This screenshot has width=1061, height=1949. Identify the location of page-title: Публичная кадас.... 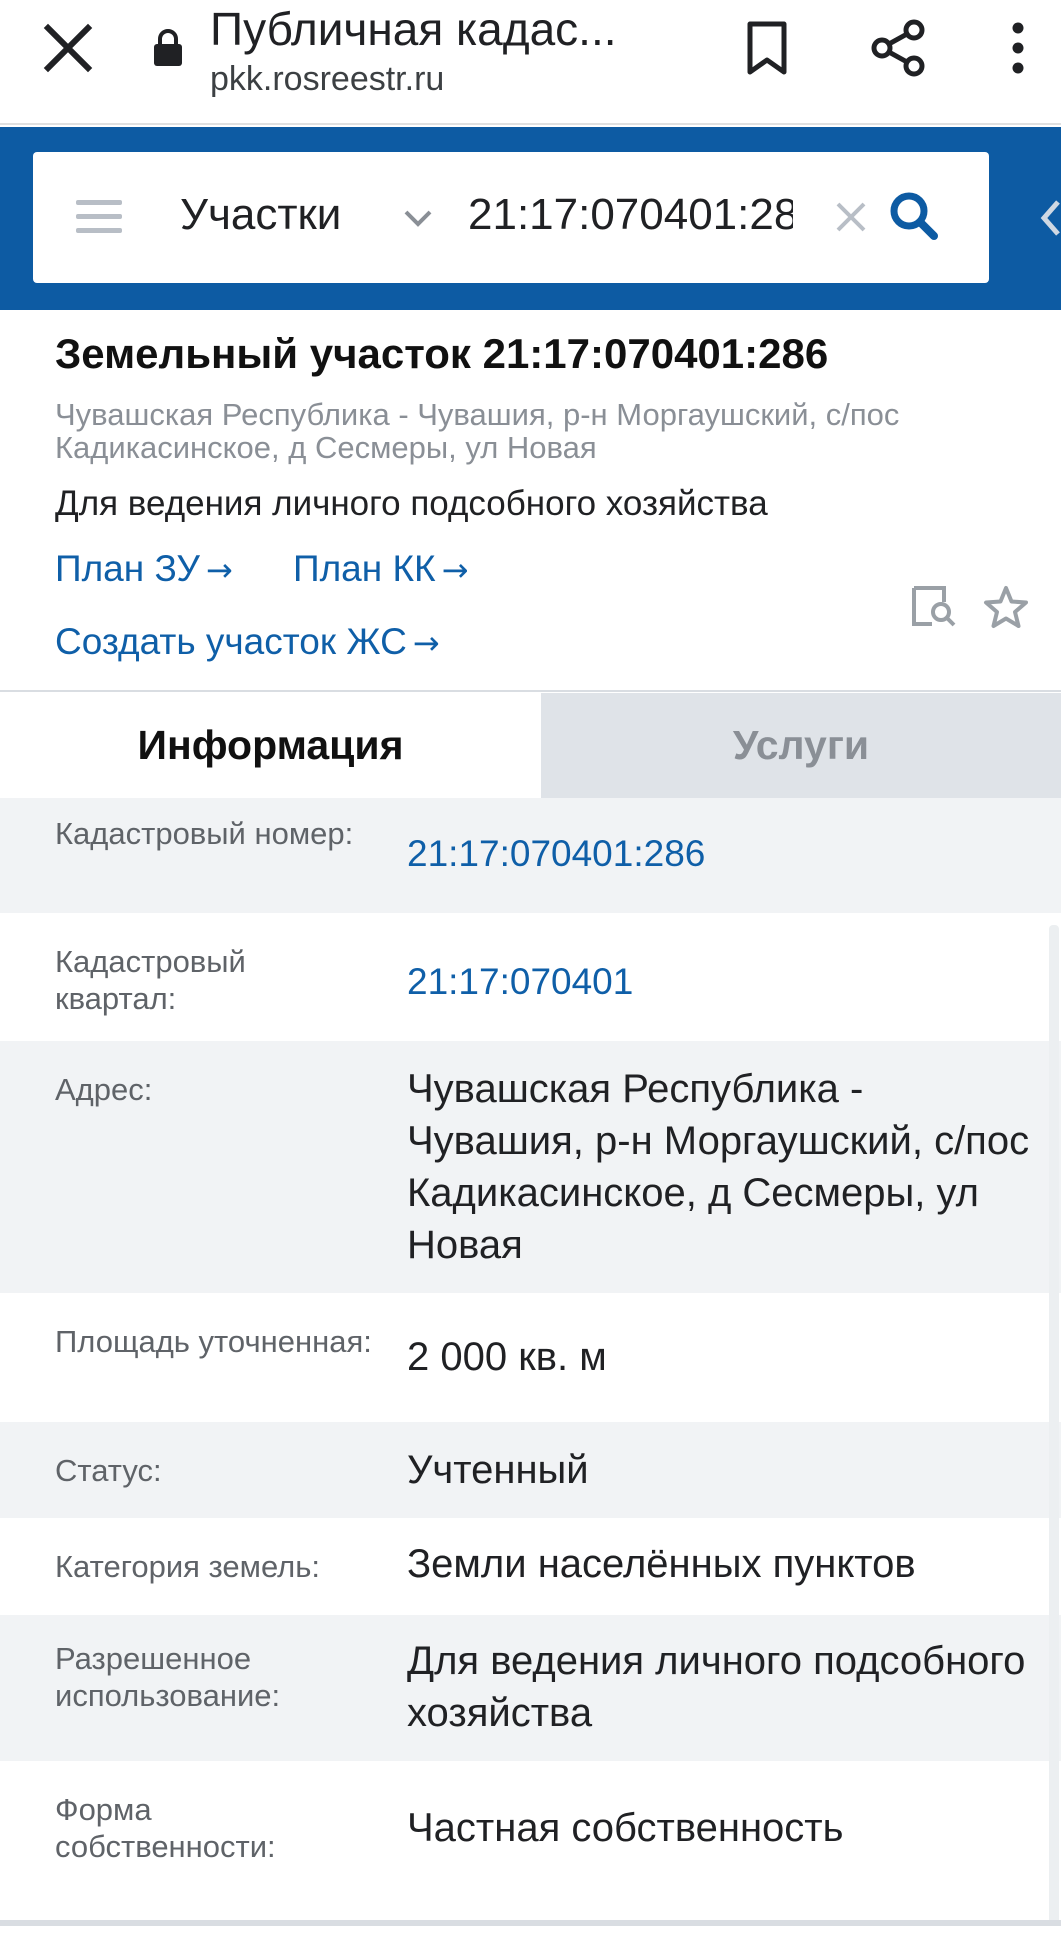
(413, 29).